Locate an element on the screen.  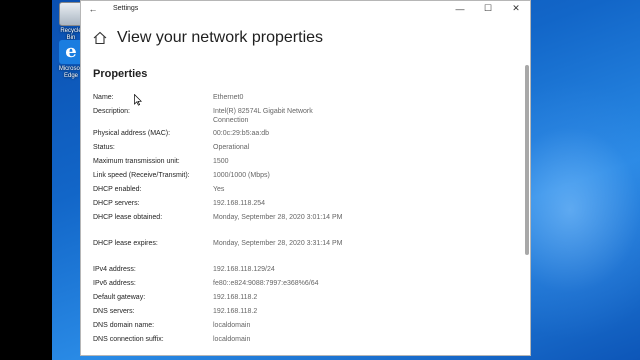
property-key: DHCP lease expires: is located at coordinates (125, 243).